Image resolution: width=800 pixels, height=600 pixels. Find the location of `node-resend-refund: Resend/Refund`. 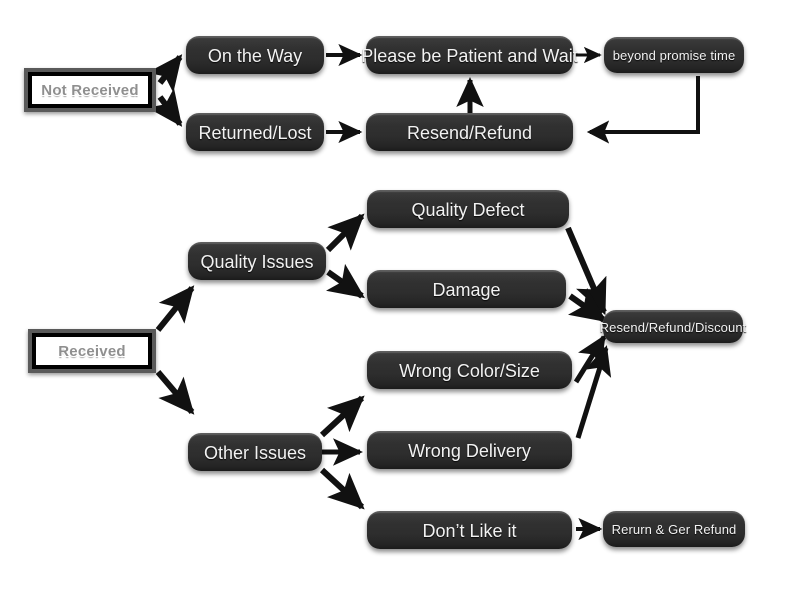

node-resend-refund: Resend/Refund is located at coordinates (469, 132).